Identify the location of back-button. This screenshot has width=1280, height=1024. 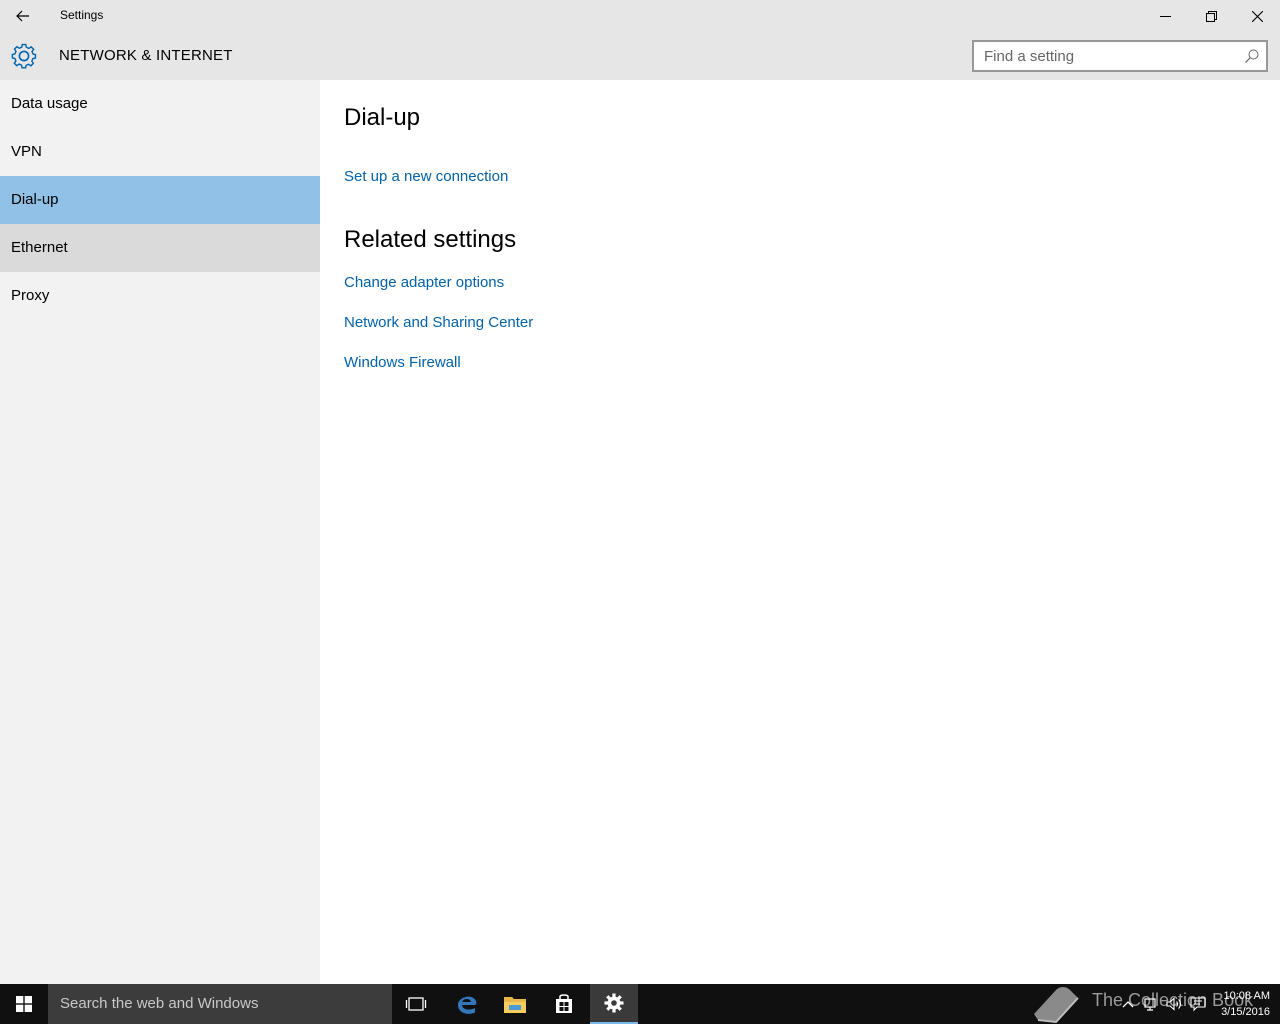
(23, 16).